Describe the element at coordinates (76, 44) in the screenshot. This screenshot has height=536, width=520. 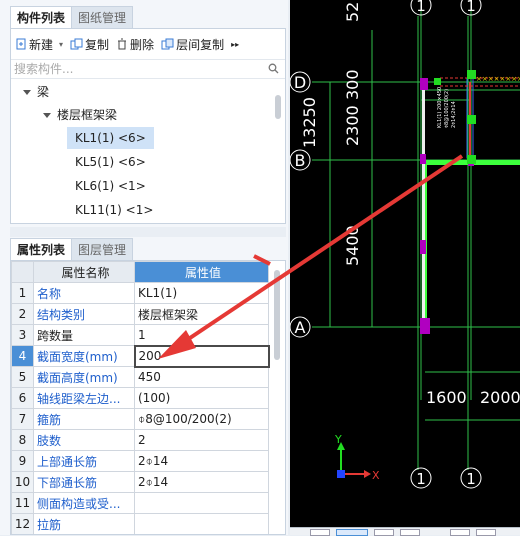
I see `copy-icon` at that location.